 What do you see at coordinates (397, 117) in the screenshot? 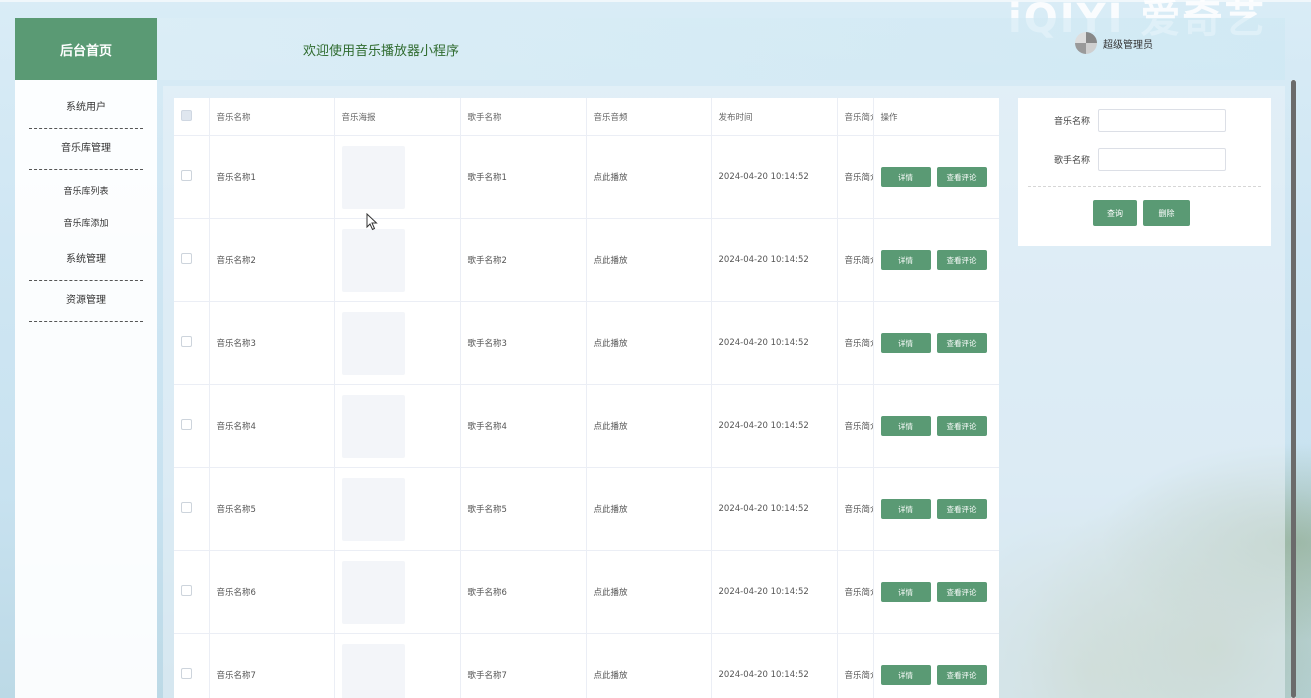
I see `column-header-music-poster: 音乐海报` at bounding box center [397, 117].